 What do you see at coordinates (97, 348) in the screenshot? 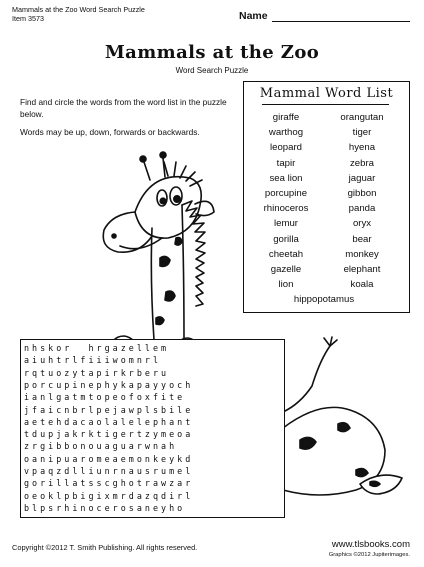
I see `grid-row: nhskor hrgazellem` at bounding box center [97, 348].